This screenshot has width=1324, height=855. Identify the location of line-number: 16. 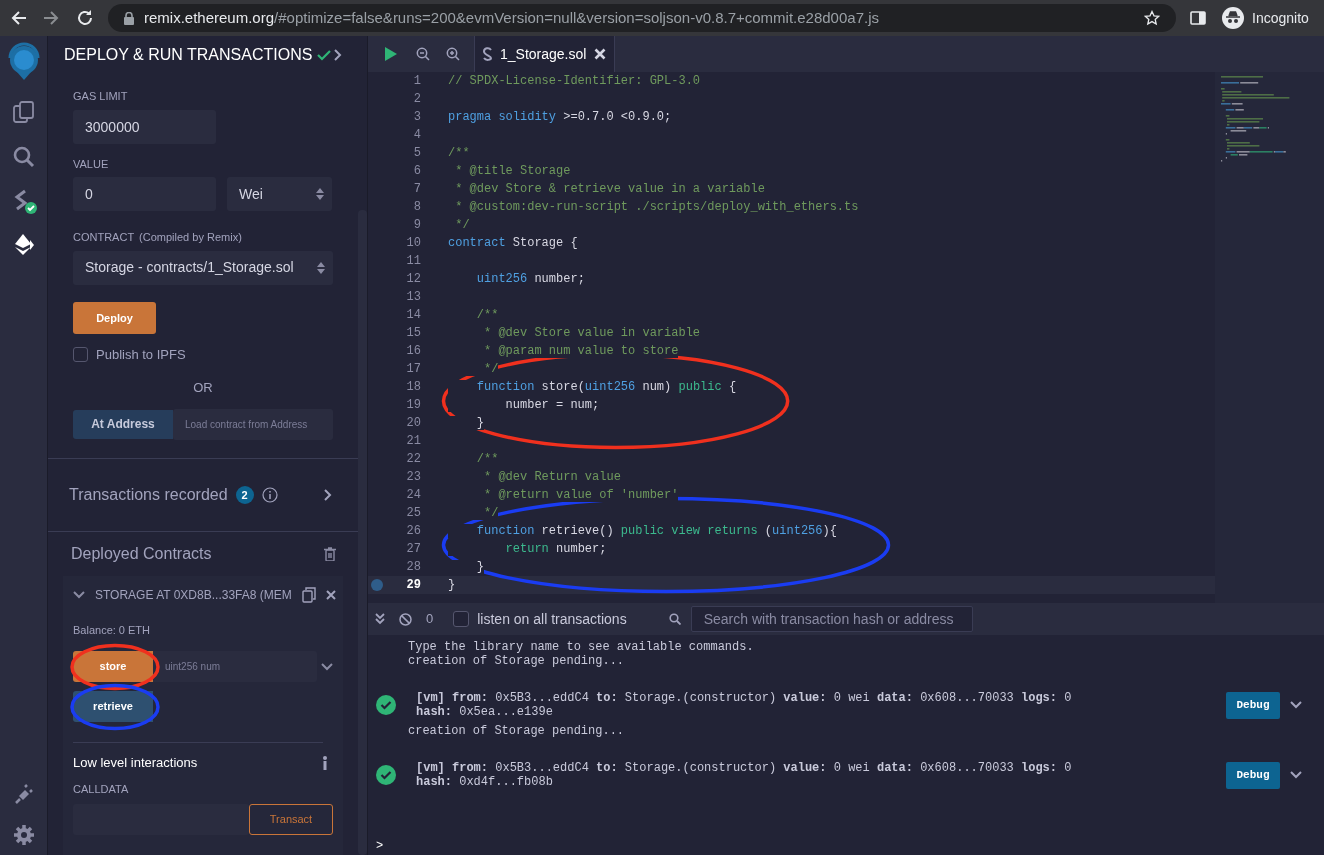
(413, 351).